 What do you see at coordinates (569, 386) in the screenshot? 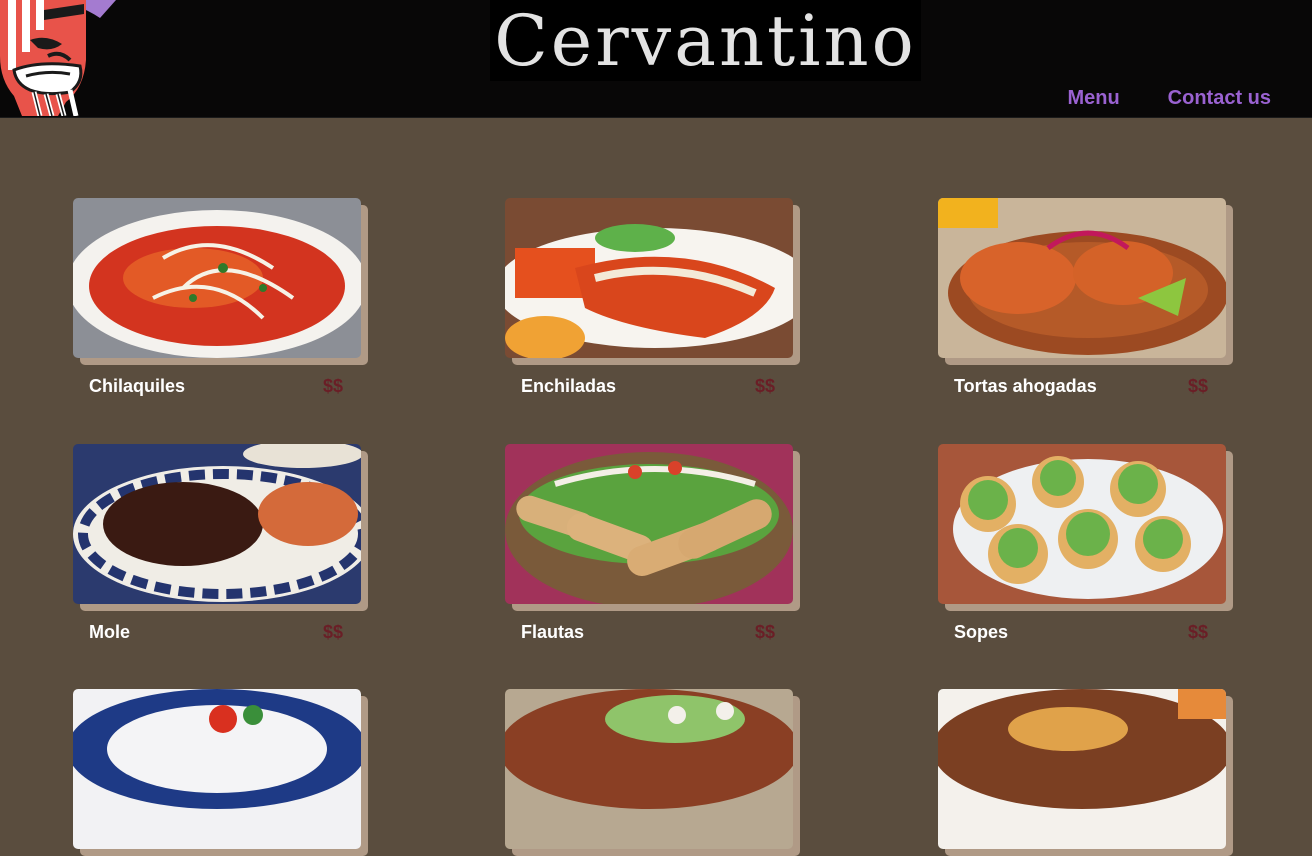
I see `dish-name: Enchiladas` at bounding box center [569, 386].